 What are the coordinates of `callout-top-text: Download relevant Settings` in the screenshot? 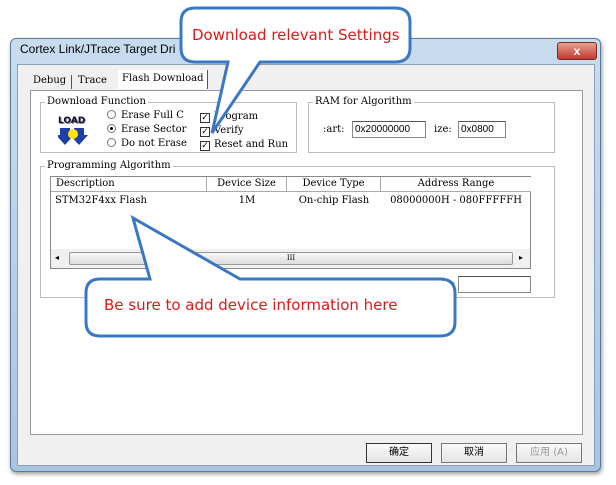 It's located at (296, 35).